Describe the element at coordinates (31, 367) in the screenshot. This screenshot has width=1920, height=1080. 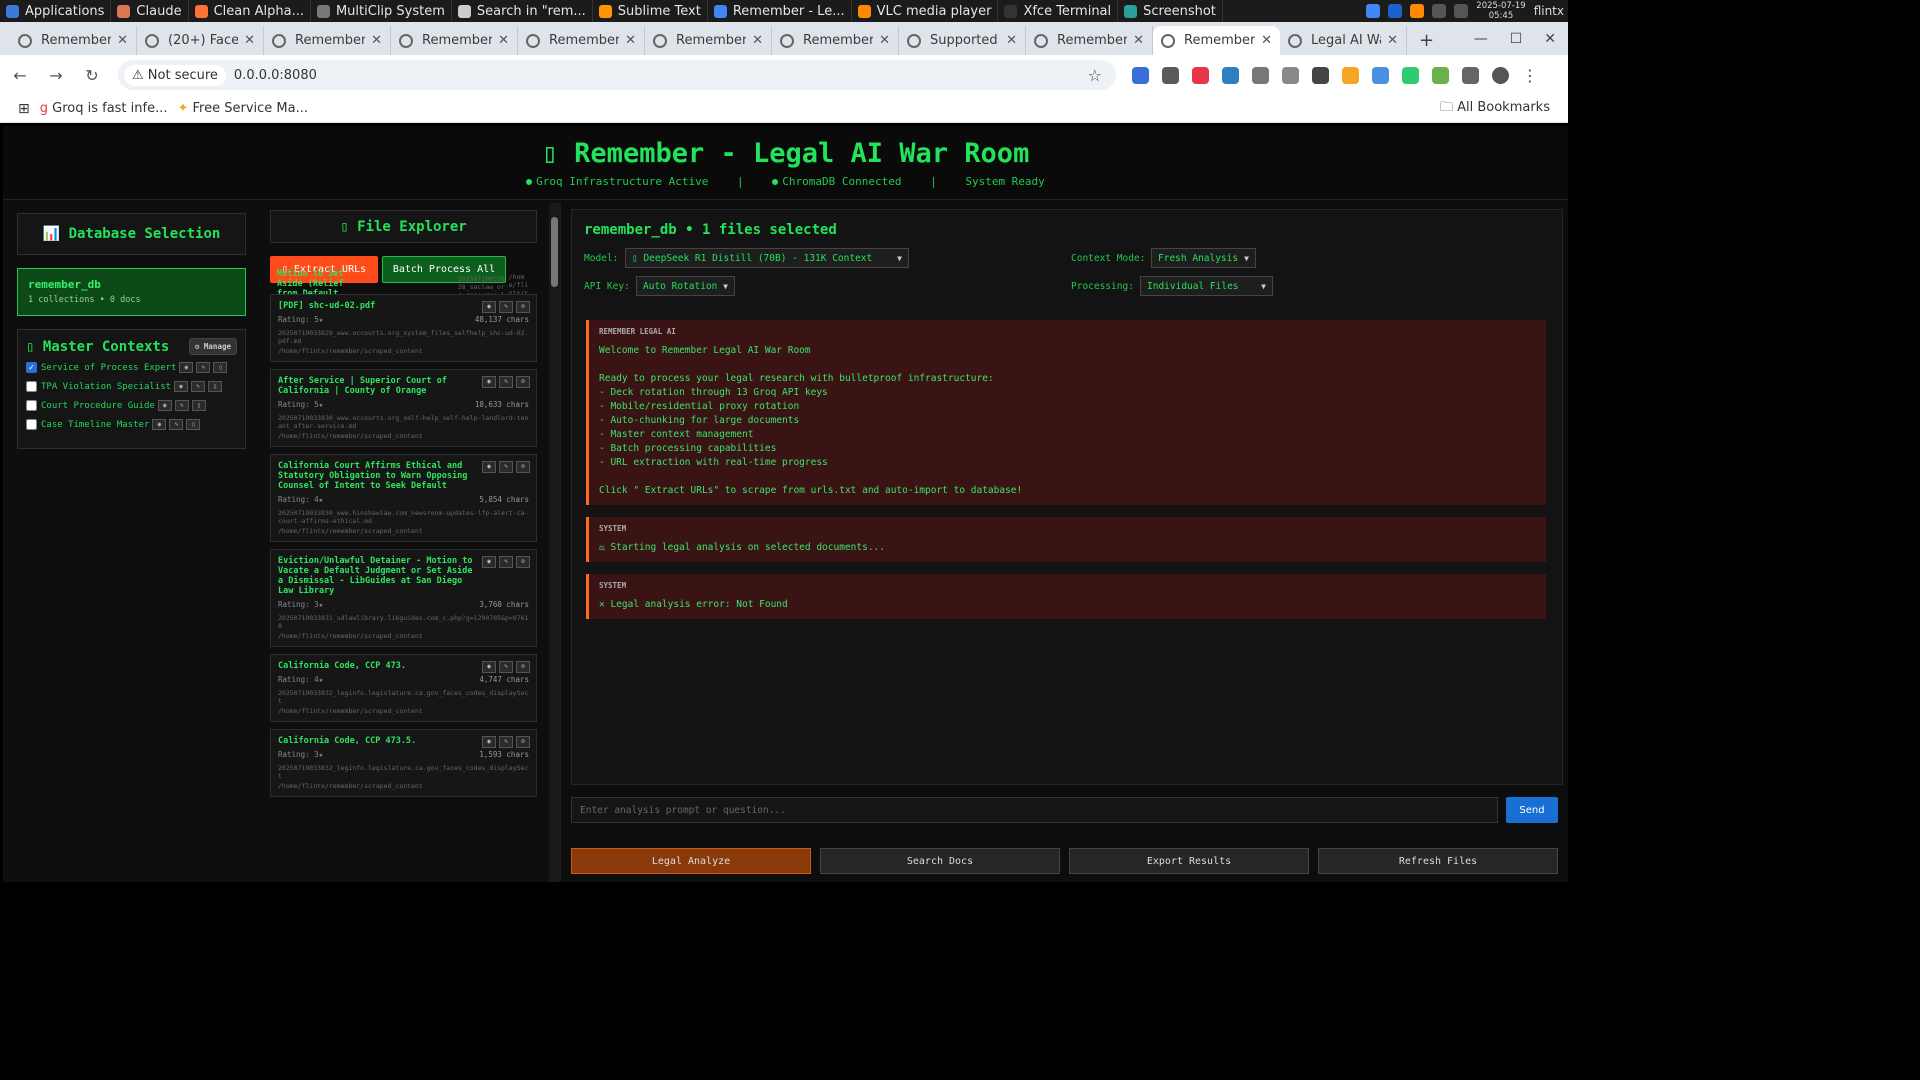
I see `context-checkbox: ✓` at that location.